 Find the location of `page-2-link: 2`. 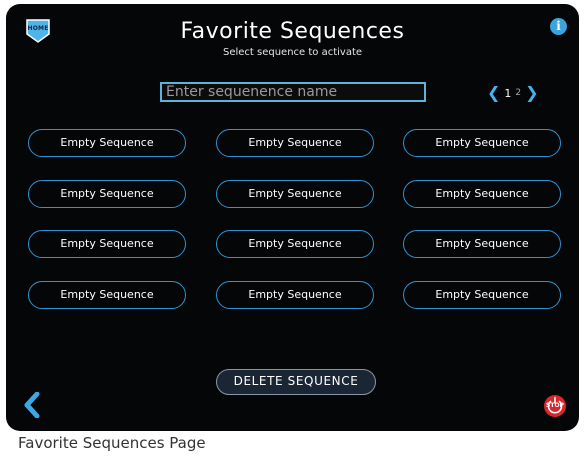

page-2-link: 2 is located at coordinates (518, 93).